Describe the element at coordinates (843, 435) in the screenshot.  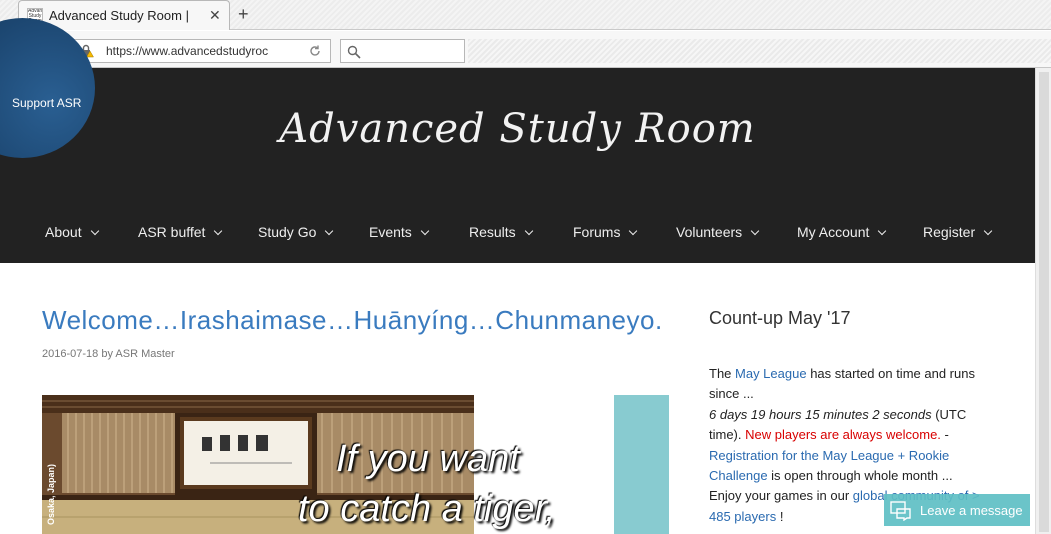
I see `new-players-notice: New players are always welcome.` at that location.